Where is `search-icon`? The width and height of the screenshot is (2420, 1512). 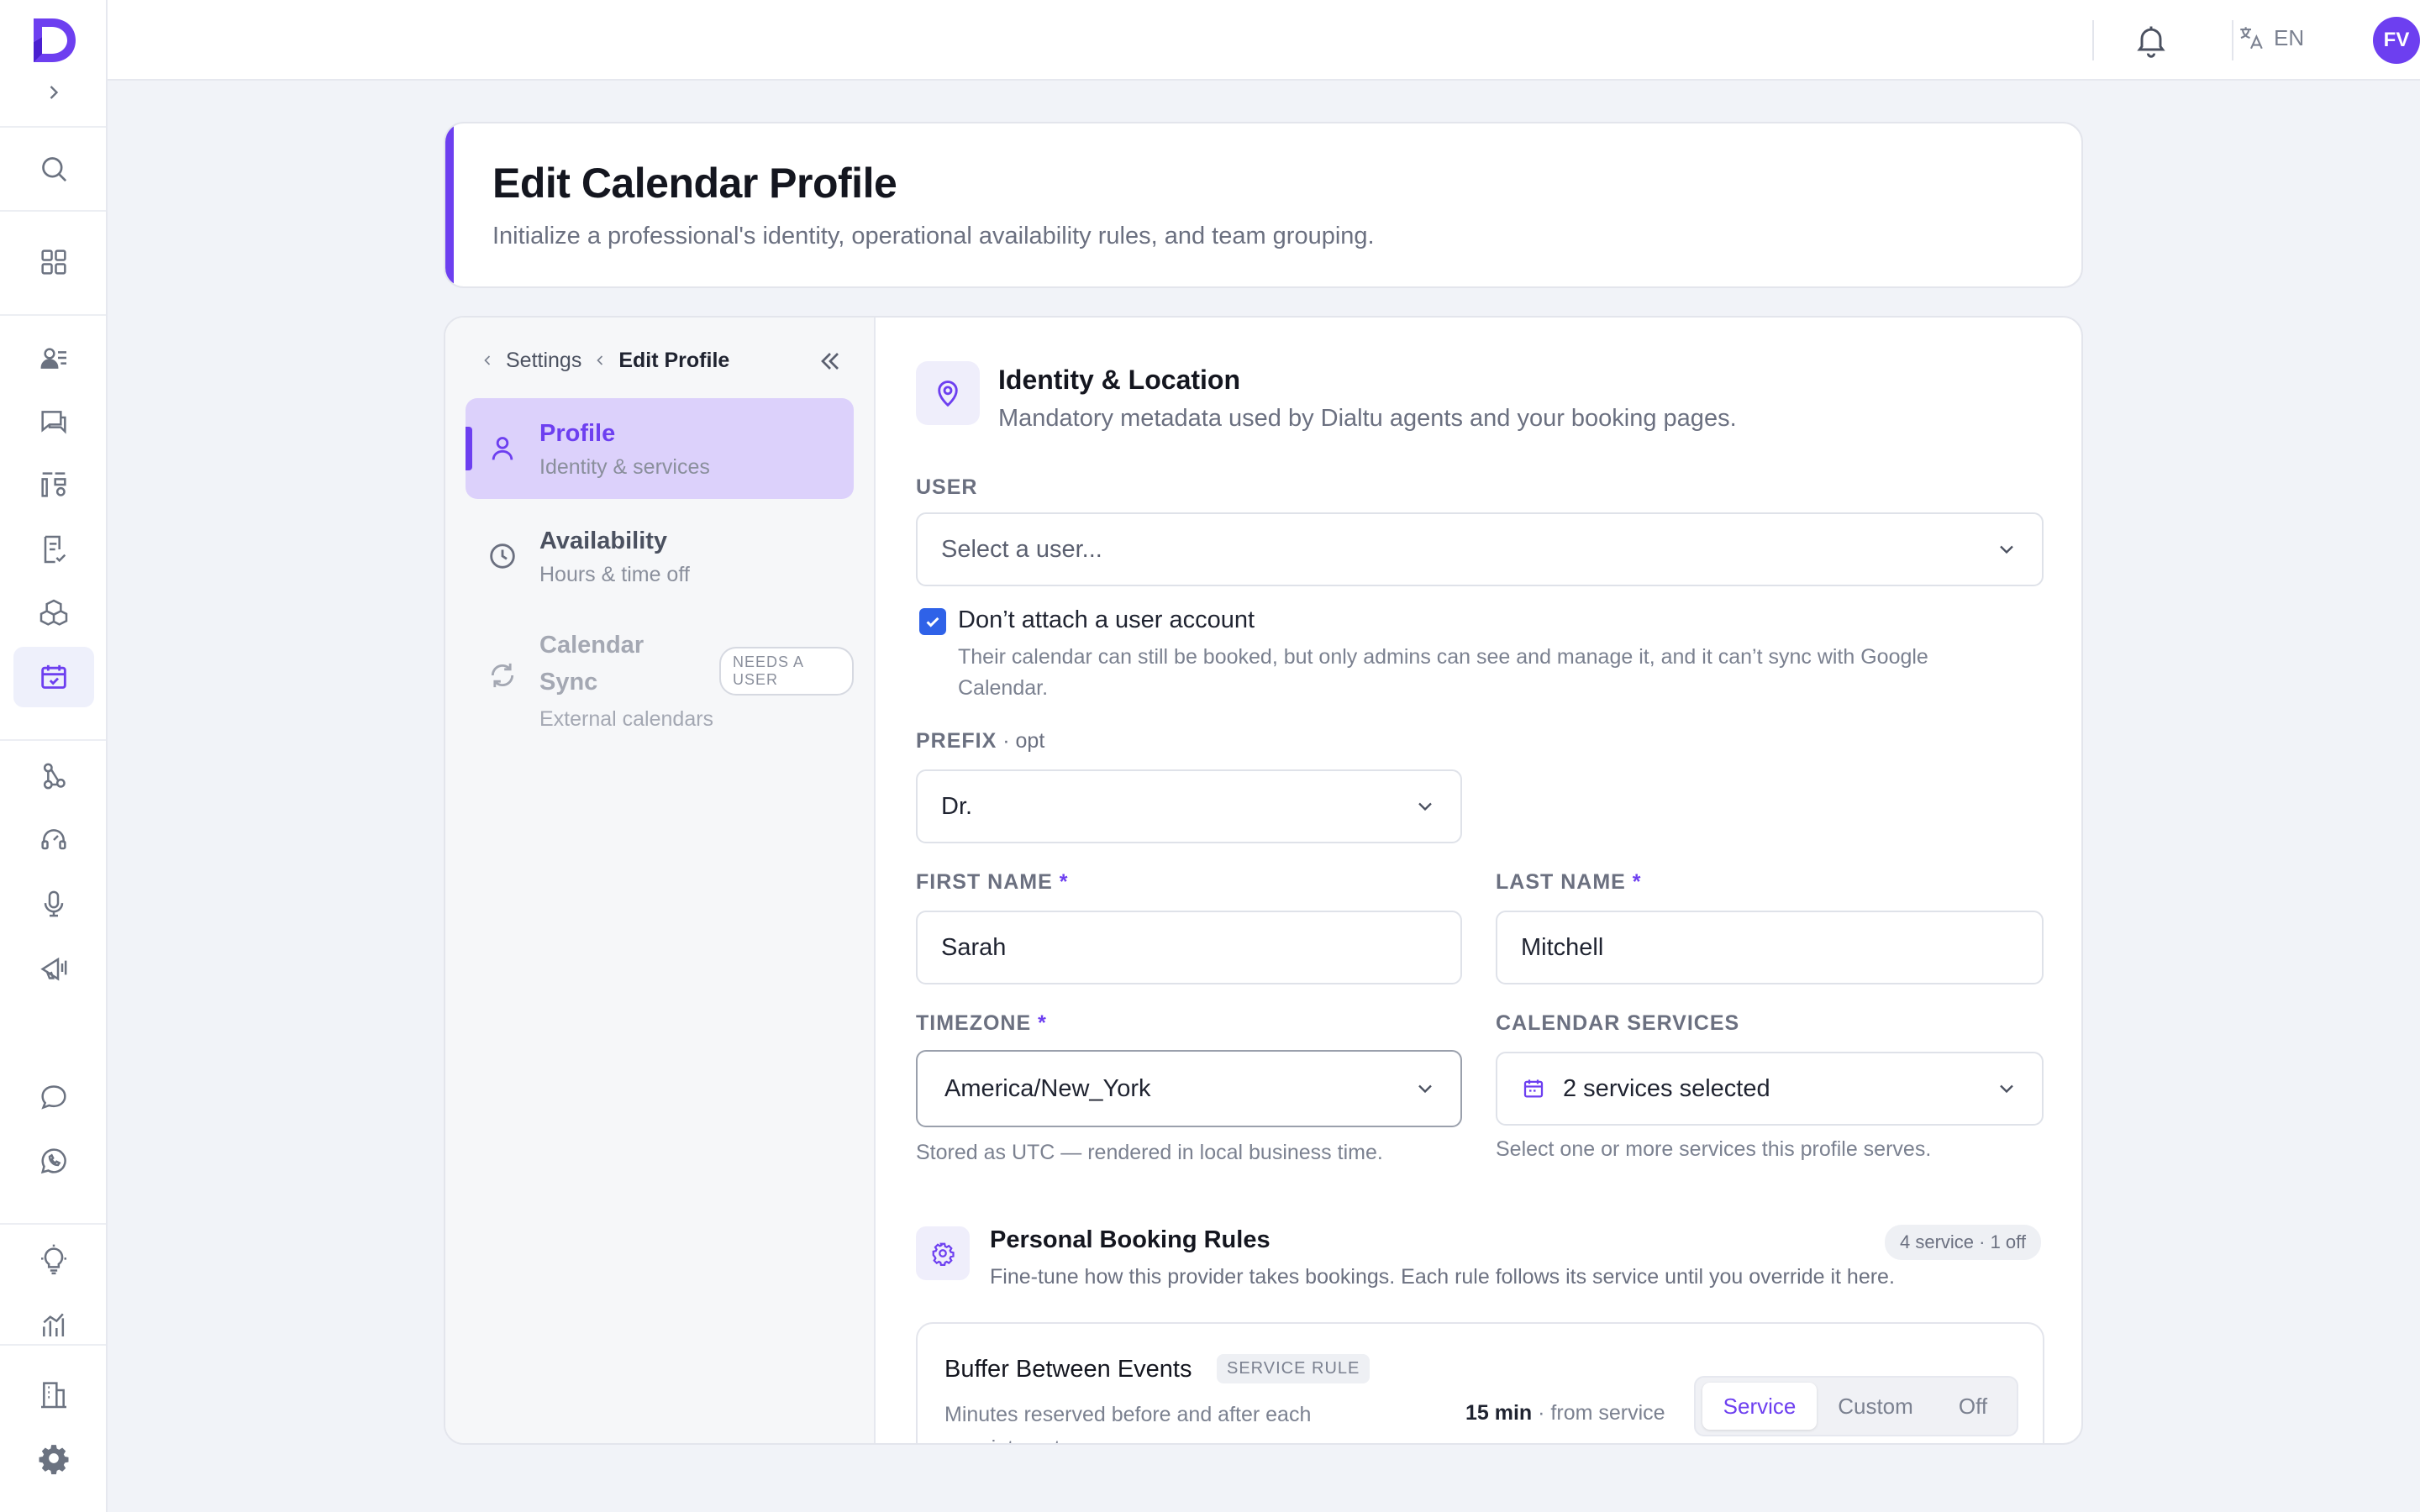 search-icon is located at coordinates (54, 169).